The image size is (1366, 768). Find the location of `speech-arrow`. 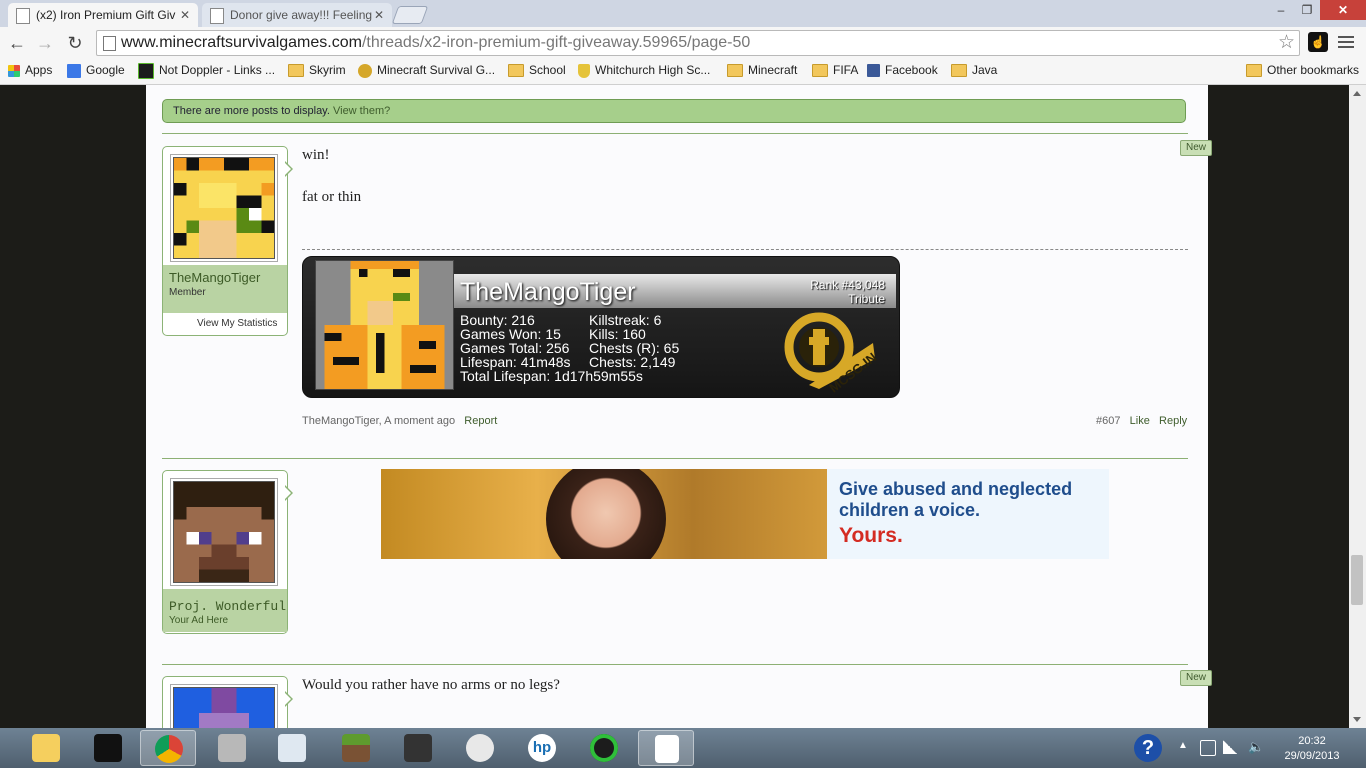

speech-arrow is located at coordinates (288, 169).